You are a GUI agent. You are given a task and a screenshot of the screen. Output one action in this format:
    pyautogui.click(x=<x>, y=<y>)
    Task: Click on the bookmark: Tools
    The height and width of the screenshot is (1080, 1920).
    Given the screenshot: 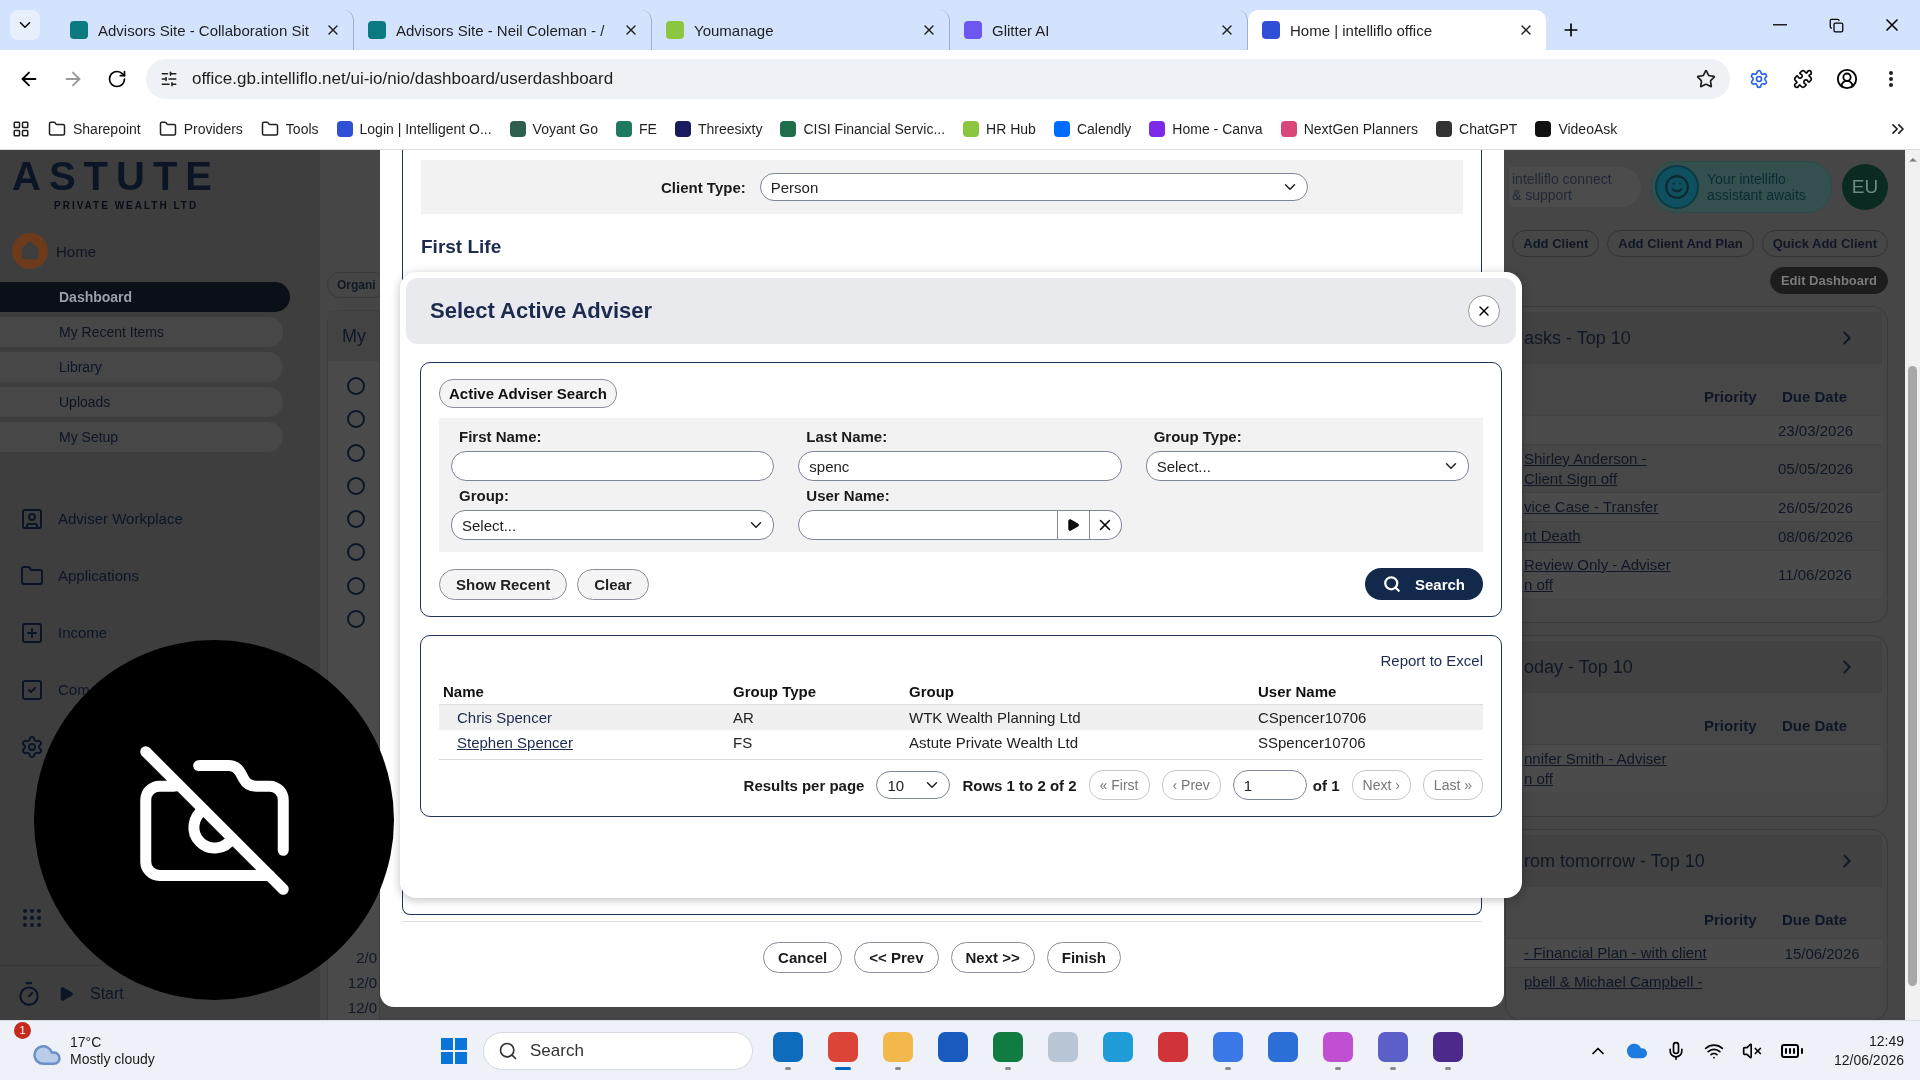 What is the action you would take?
    pyautogui.click(x=289, y=128)
    